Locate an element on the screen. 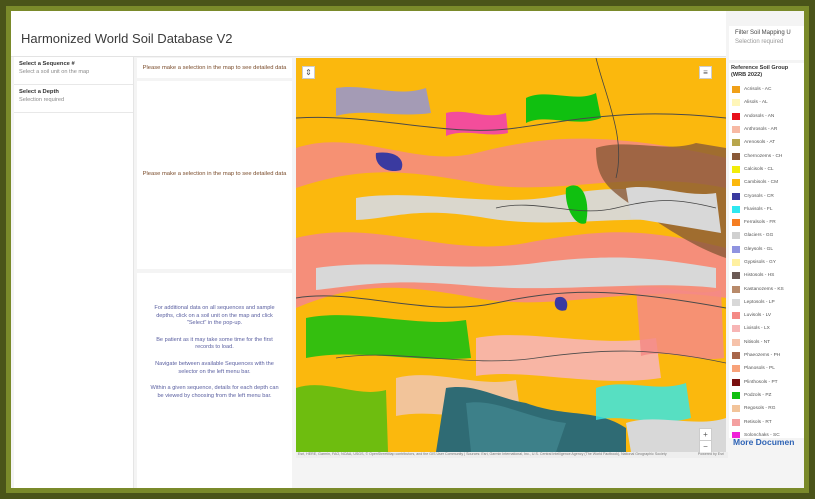 The image size is (815, 499). more-documentation-link: More Documen is located at coordinates (763, 442).